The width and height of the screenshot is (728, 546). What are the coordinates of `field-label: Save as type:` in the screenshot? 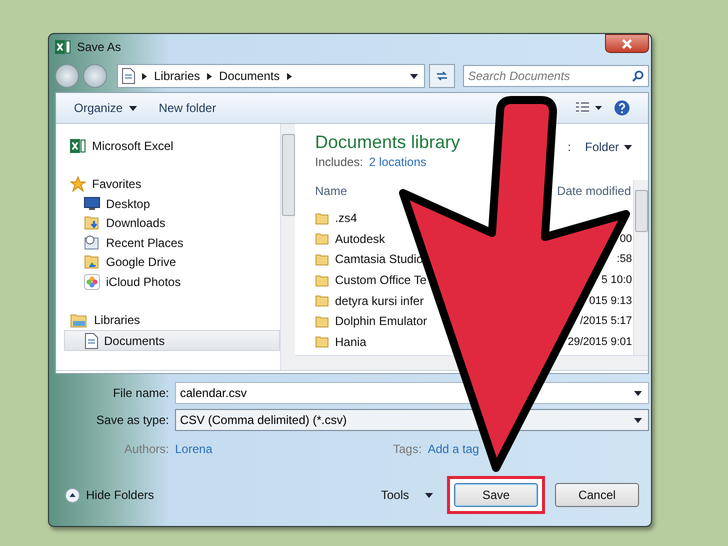 It's located at (132, 420).